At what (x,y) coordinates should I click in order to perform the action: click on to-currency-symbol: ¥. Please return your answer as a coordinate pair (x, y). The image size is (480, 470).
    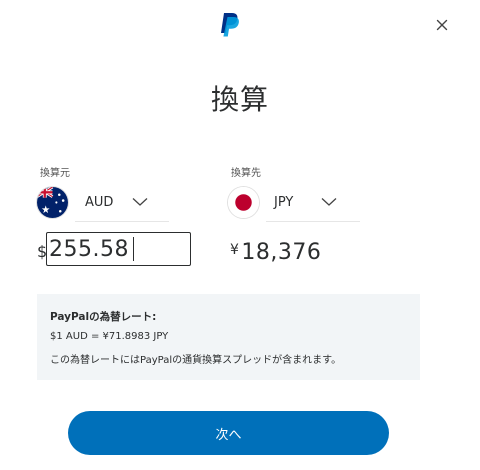
    Looking at the image, I should click on (235, 250).